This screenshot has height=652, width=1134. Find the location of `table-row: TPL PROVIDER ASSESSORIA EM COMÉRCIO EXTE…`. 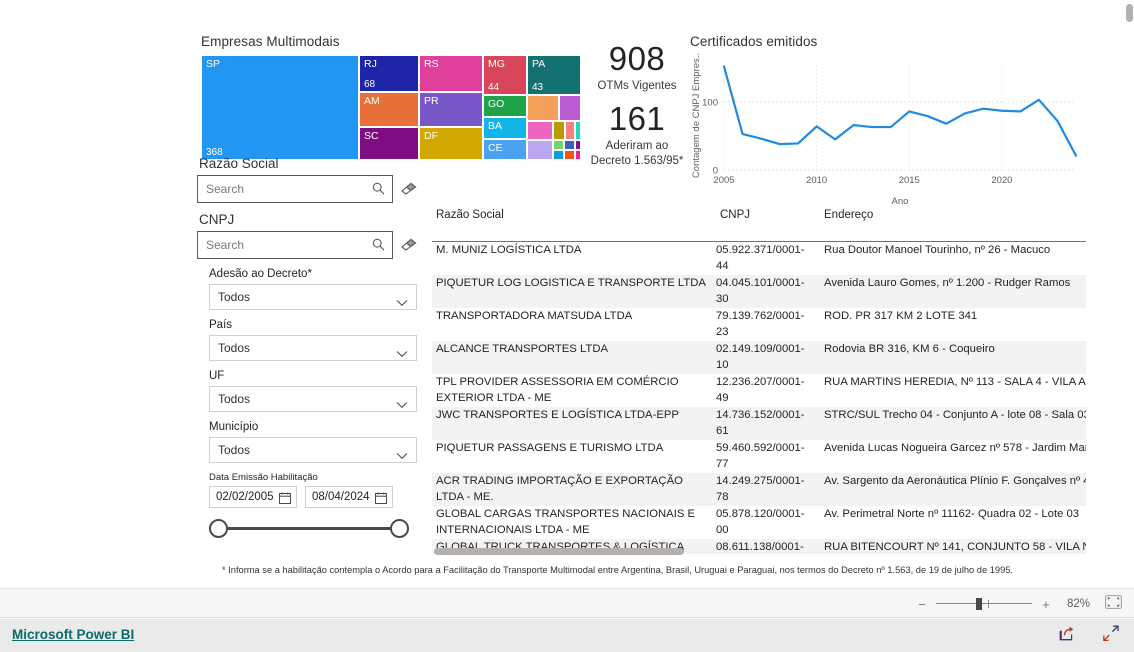

table-row: TPL PROVIDER ASSESSORIA EM COMÉRCIO EXTE… is located at coordinates (759, 390).